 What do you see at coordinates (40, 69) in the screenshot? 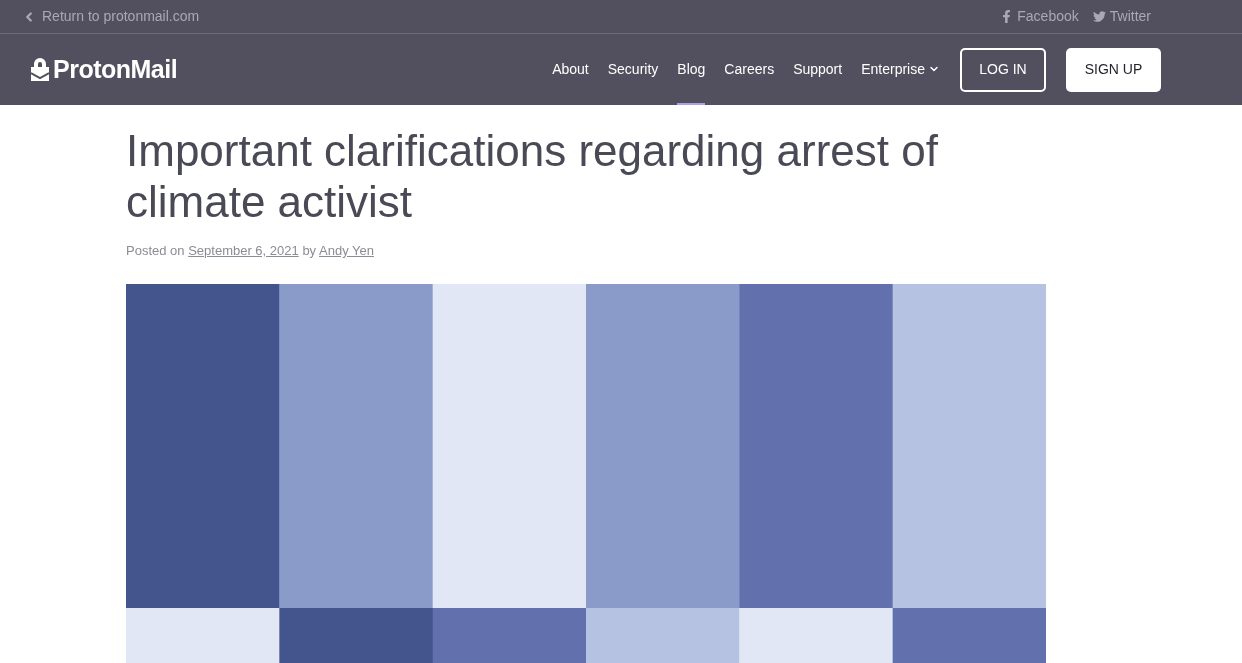
I see `lock-envelope-icon` at bounding box center [40, 69].